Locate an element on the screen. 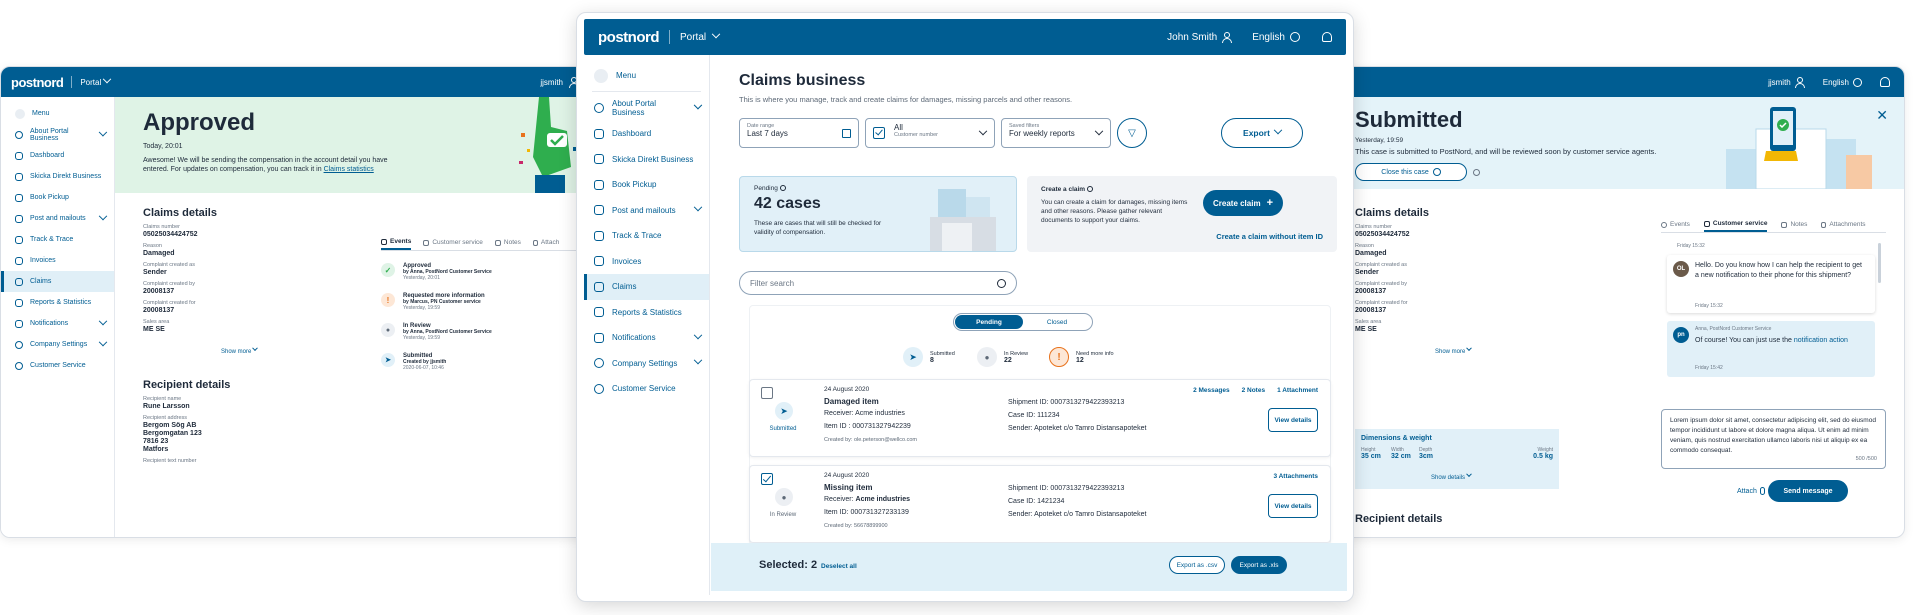  saved-filters-select: Saved filters For weekly reports is located at coordinates (1056, 133).